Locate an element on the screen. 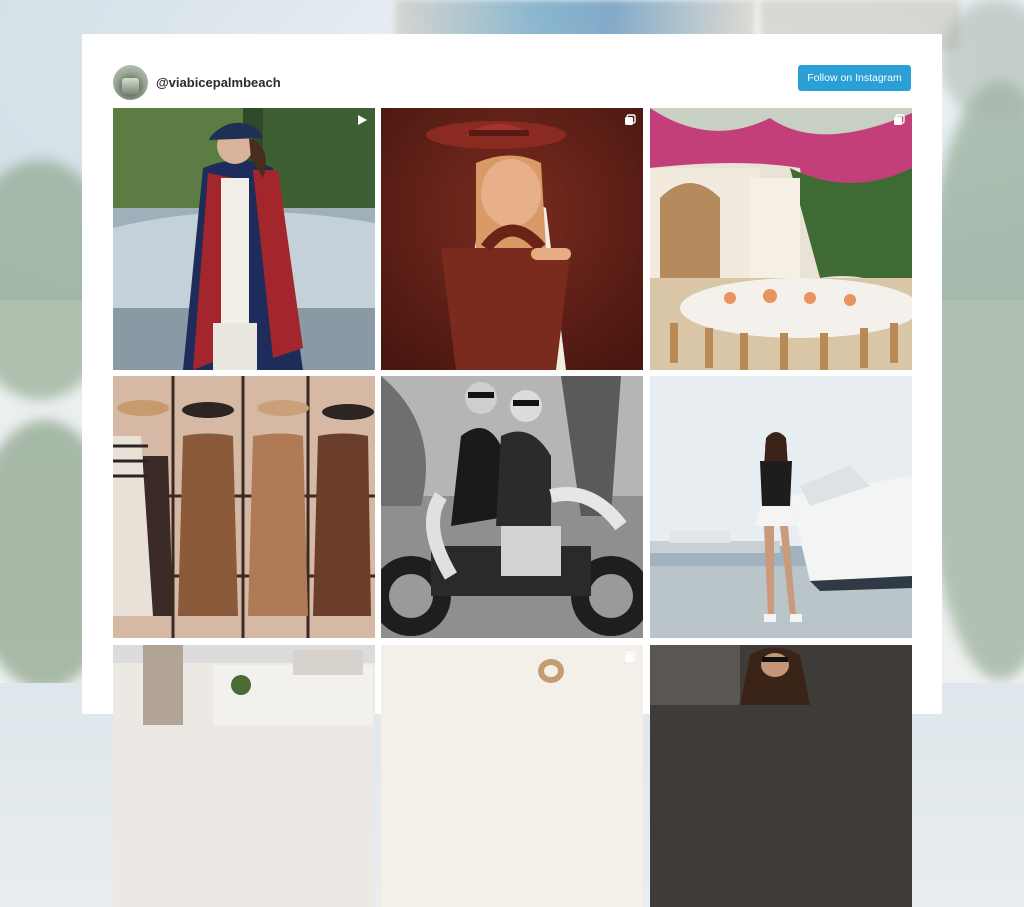  post-image-shop-window is located at coordinates (244, 507).